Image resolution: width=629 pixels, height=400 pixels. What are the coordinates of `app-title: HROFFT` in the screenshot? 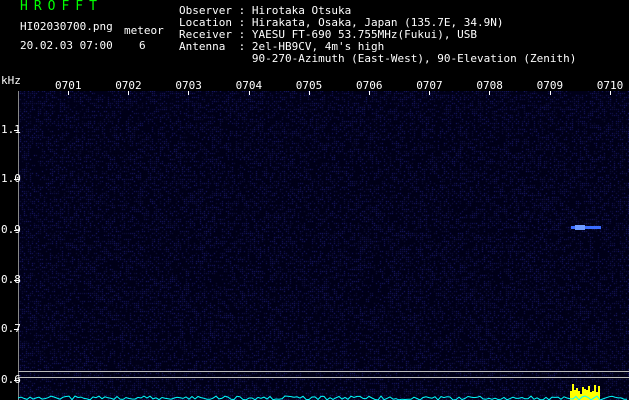 It's located at (61, 7).